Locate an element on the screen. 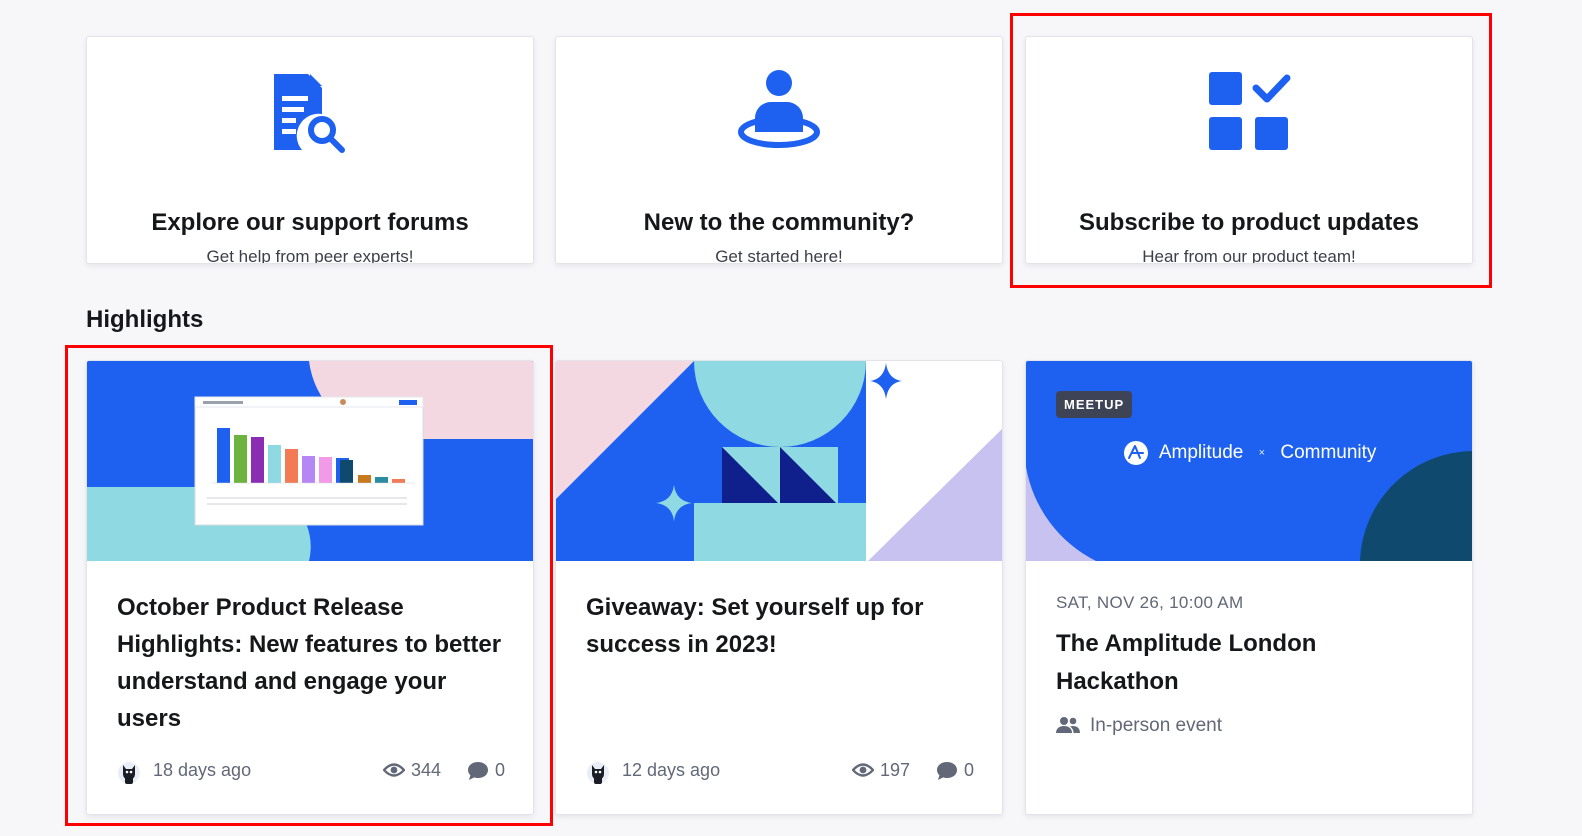 The width and height of the screenshot is (1582, 836). post-meta: 12 days ago 197 0 is located at coordinates (780, 772).